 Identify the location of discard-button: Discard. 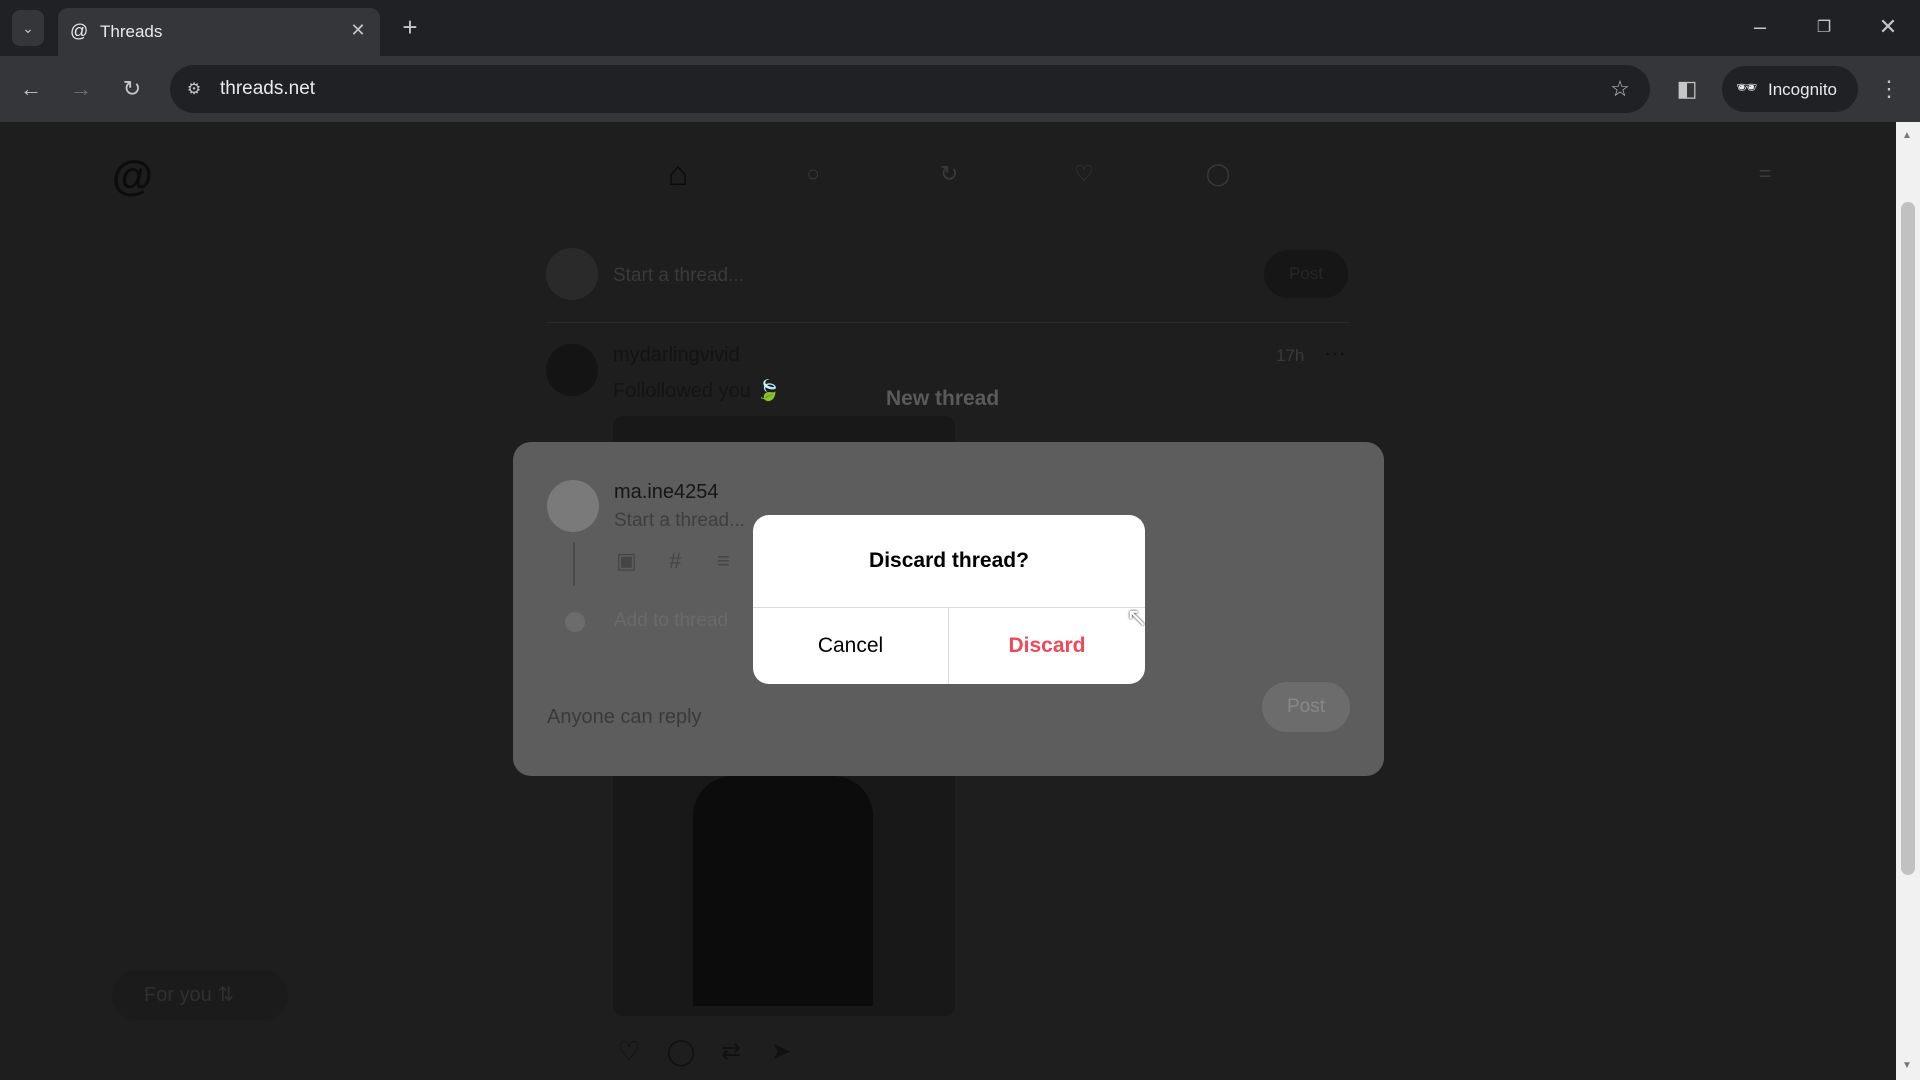
(1047, 646).